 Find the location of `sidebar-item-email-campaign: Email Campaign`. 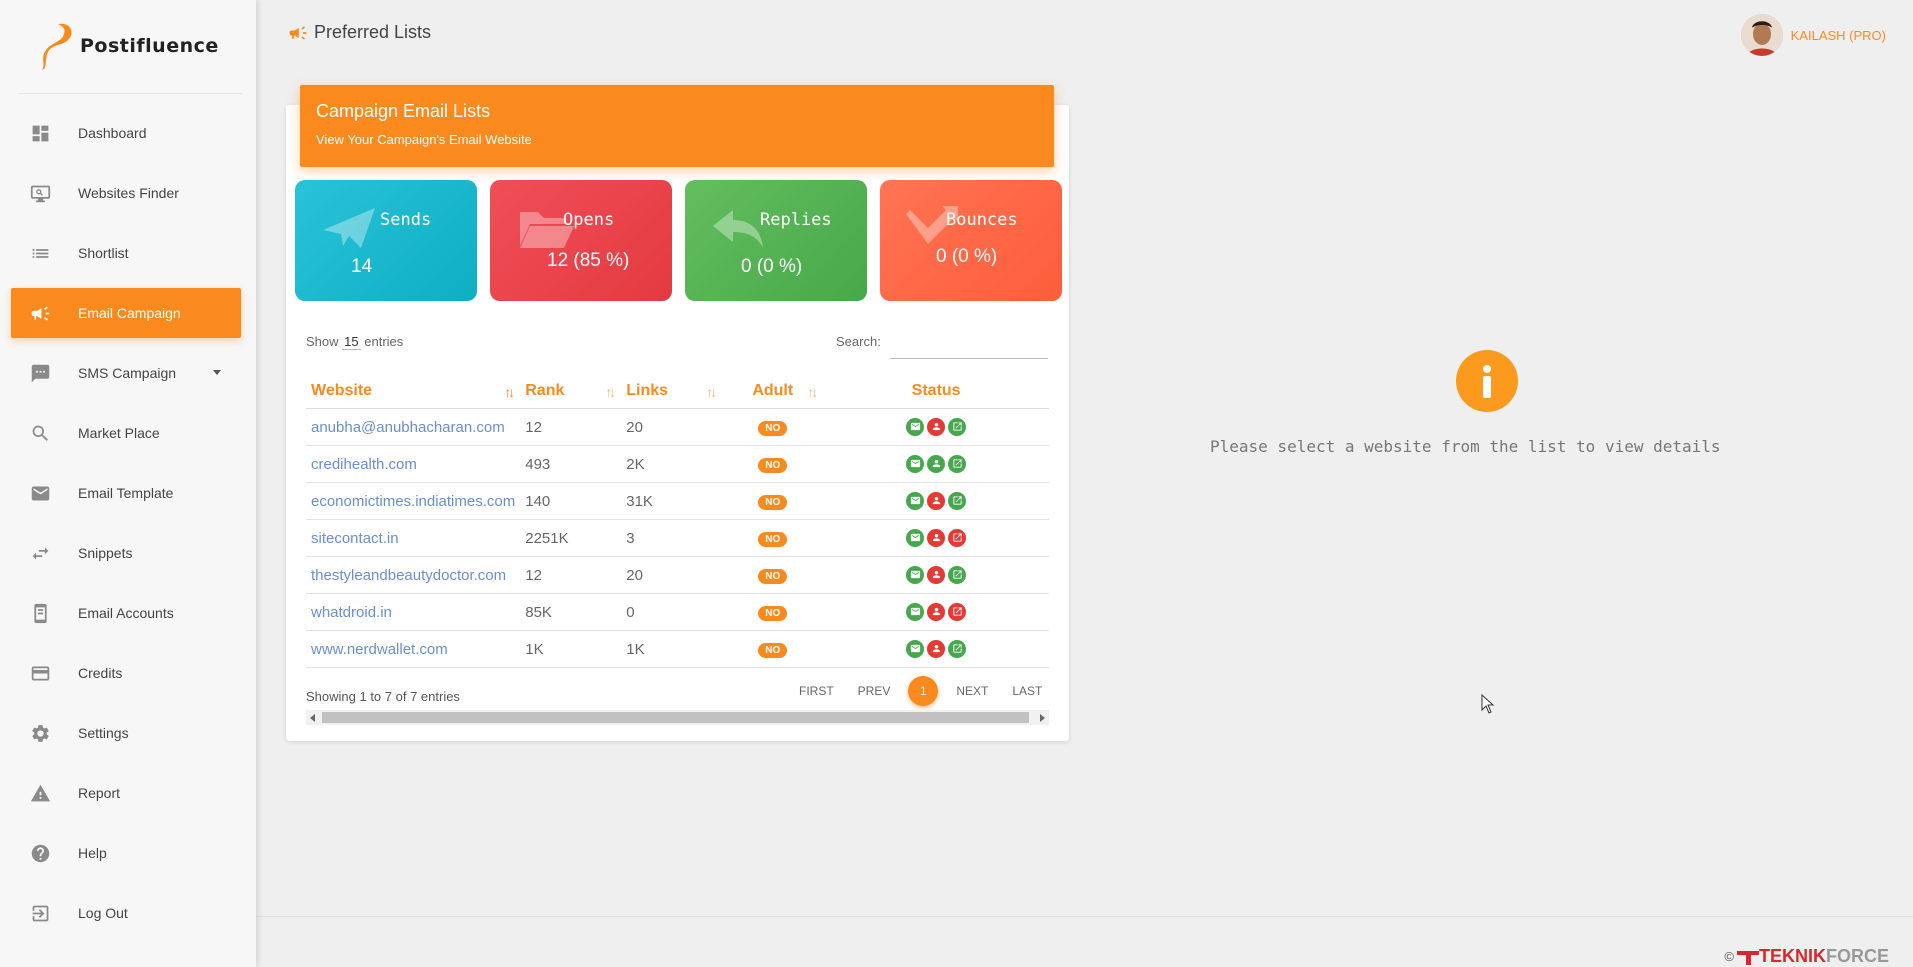

sidebar-item-email-campaign: Email Campaign is located at coordinates (126, 313).